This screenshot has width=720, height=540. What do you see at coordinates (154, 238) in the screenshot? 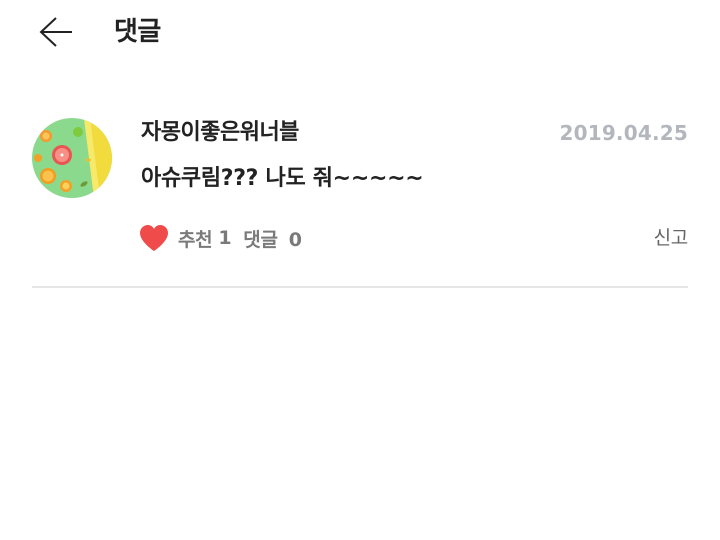
I see `heart-icon` at bounding box center [154, 238].